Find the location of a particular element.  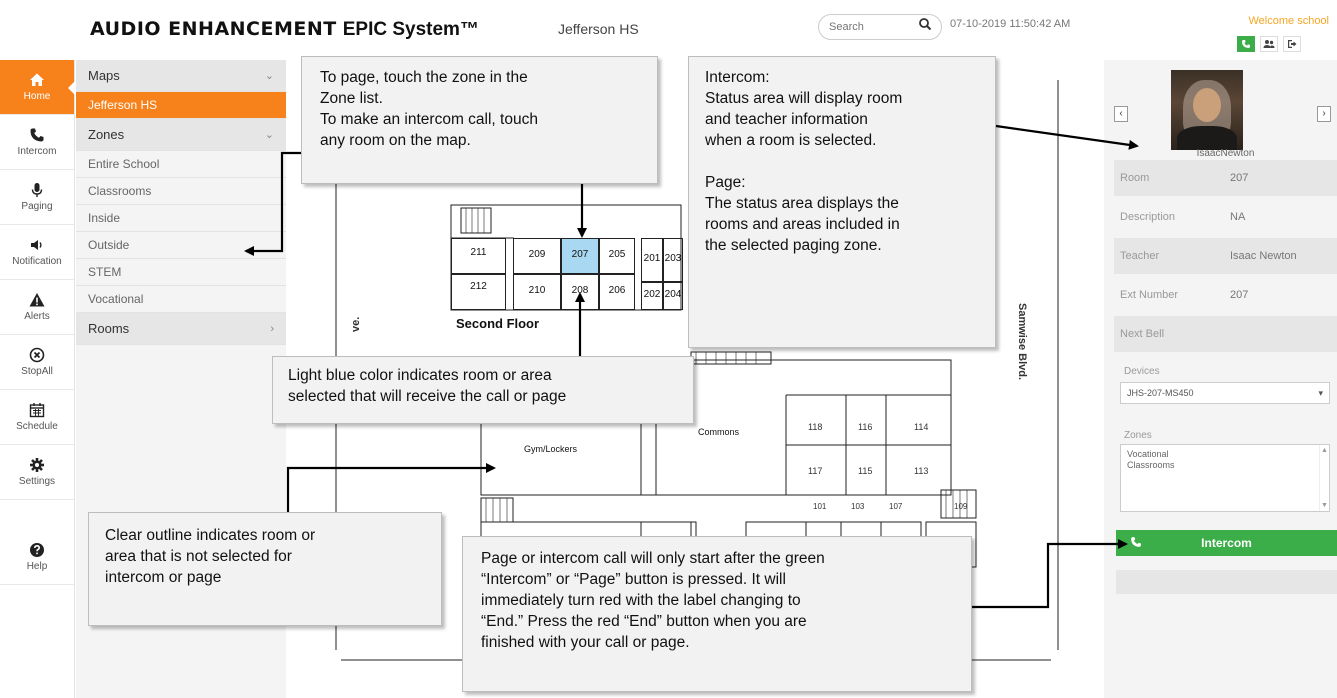

status-value: NA is located at coordinates (1238, 217).